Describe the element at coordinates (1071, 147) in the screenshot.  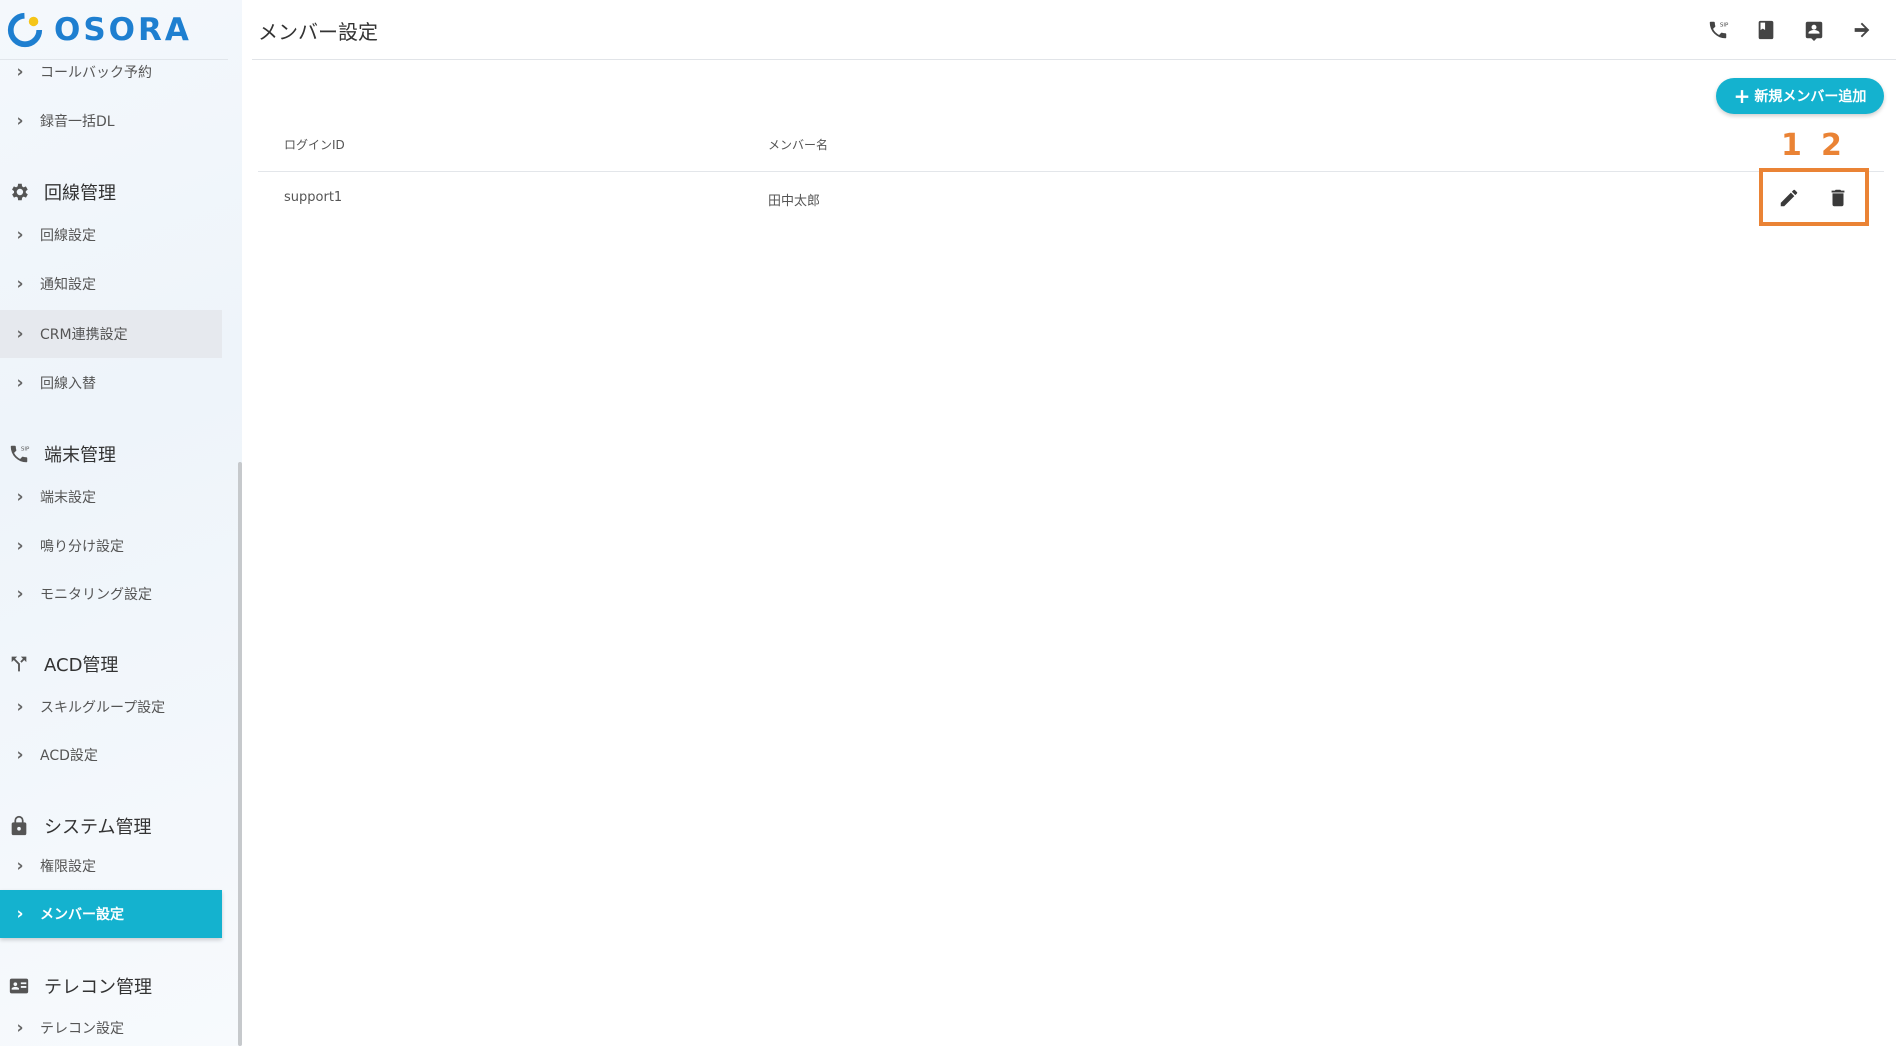
I see `table-header: ログインID メンバー名` at that location.